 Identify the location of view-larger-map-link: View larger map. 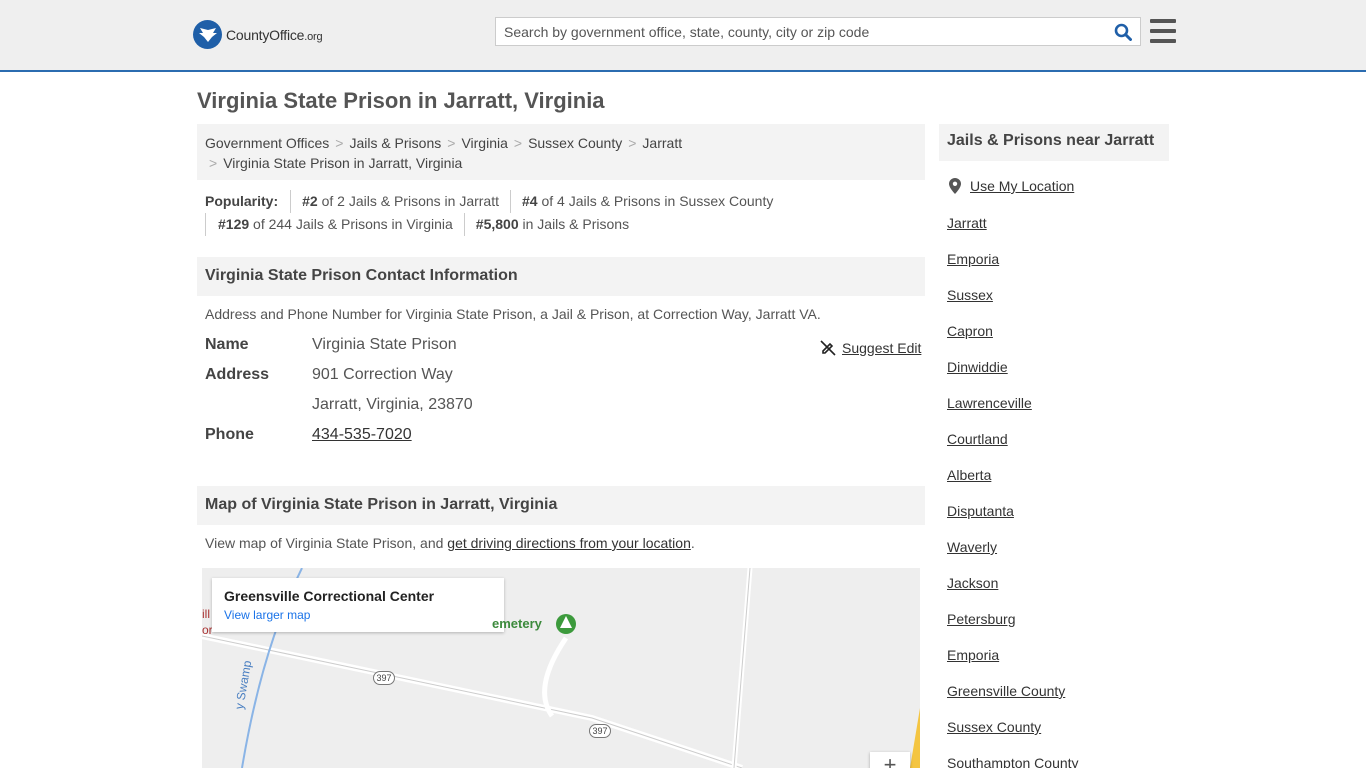
(358, 615).